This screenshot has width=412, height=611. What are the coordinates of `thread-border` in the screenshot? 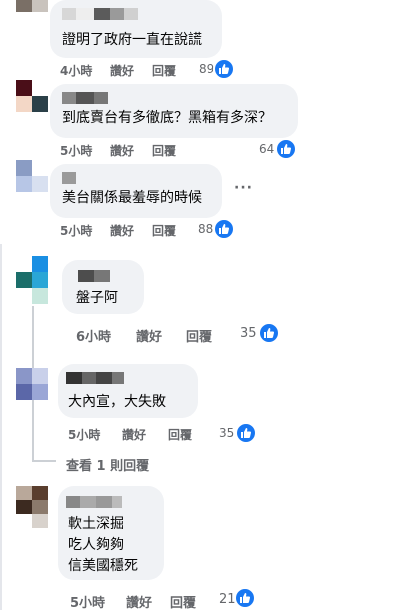 It's located at (1, 427).